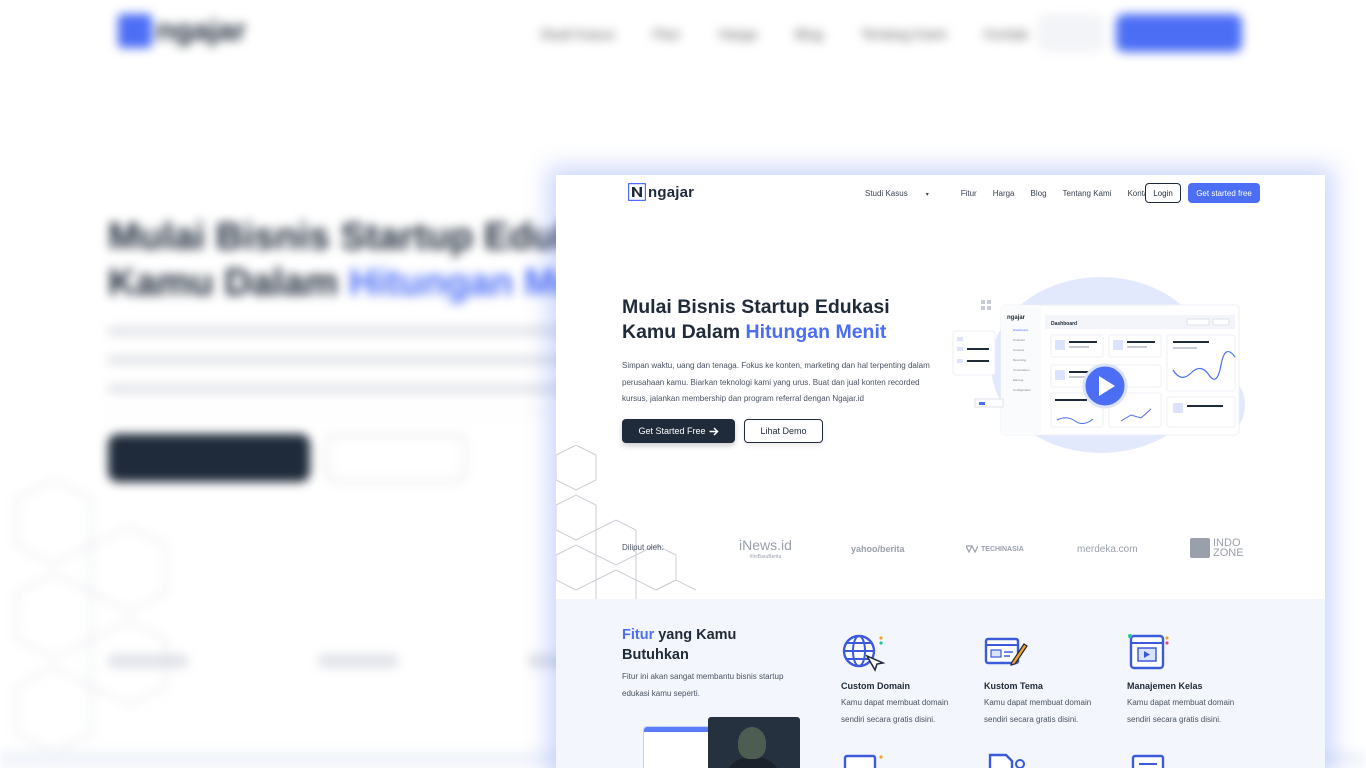 The height and width of the screenshot is (768, 1366). Describe the element at coordinates (1178, 408) in the screenshot. I see `mock-card-thumb` at that location.